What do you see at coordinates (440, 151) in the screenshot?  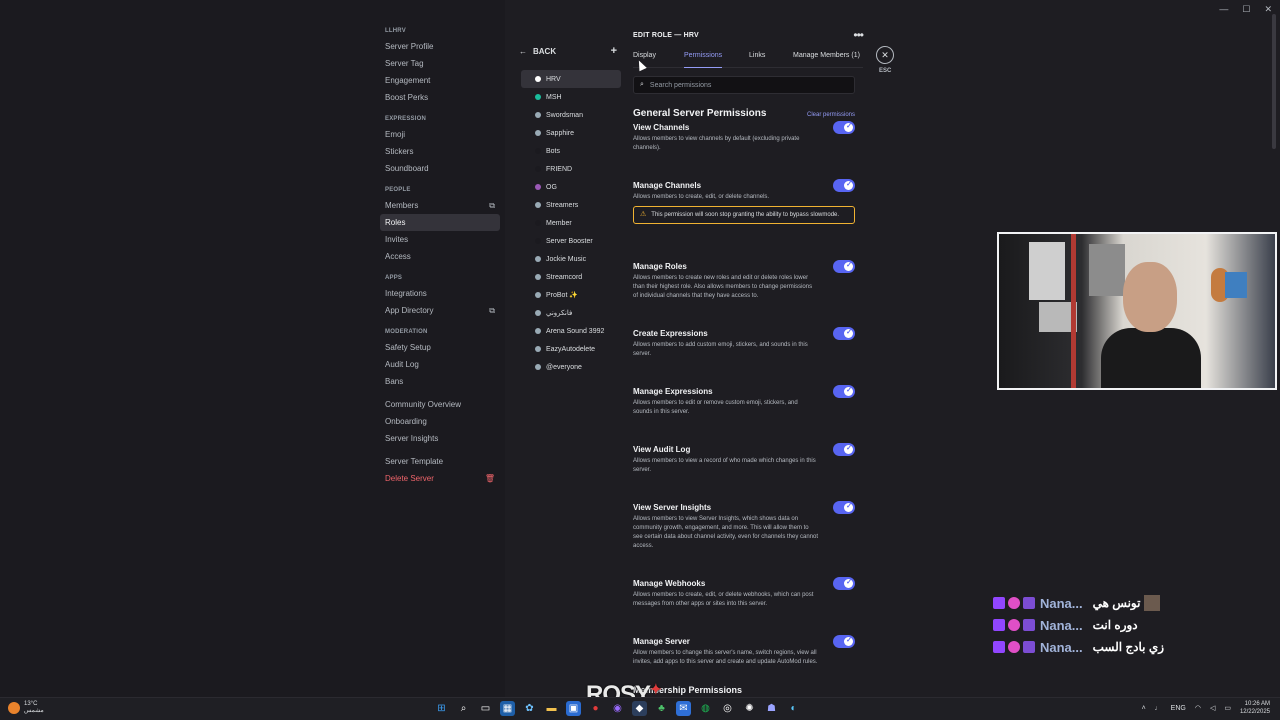 I see `nav-stickers: Stickers` at bounding box center [440, 151].